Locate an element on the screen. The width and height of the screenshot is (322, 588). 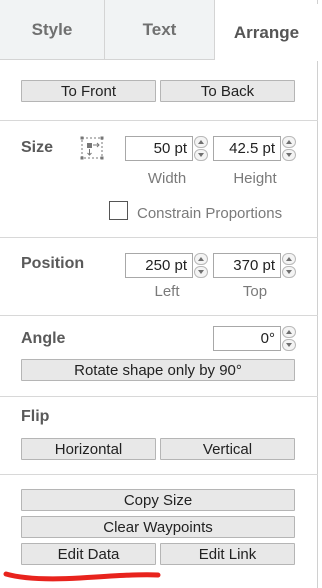
top-spinner is located at coordinates (289, 265).